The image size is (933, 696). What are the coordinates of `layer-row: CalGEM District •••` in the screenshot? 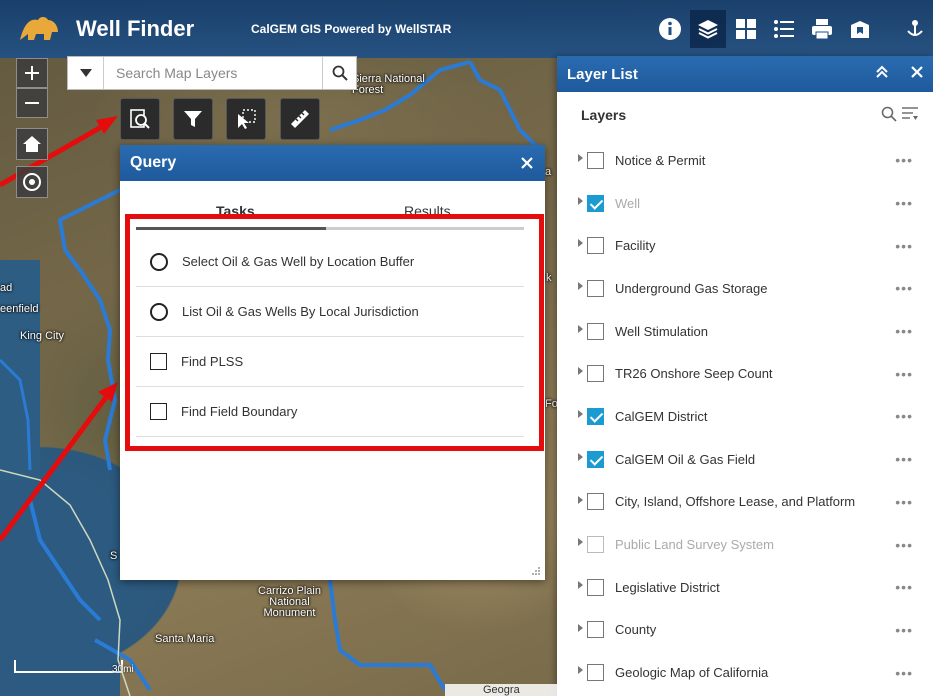 It's located at (745, 416).